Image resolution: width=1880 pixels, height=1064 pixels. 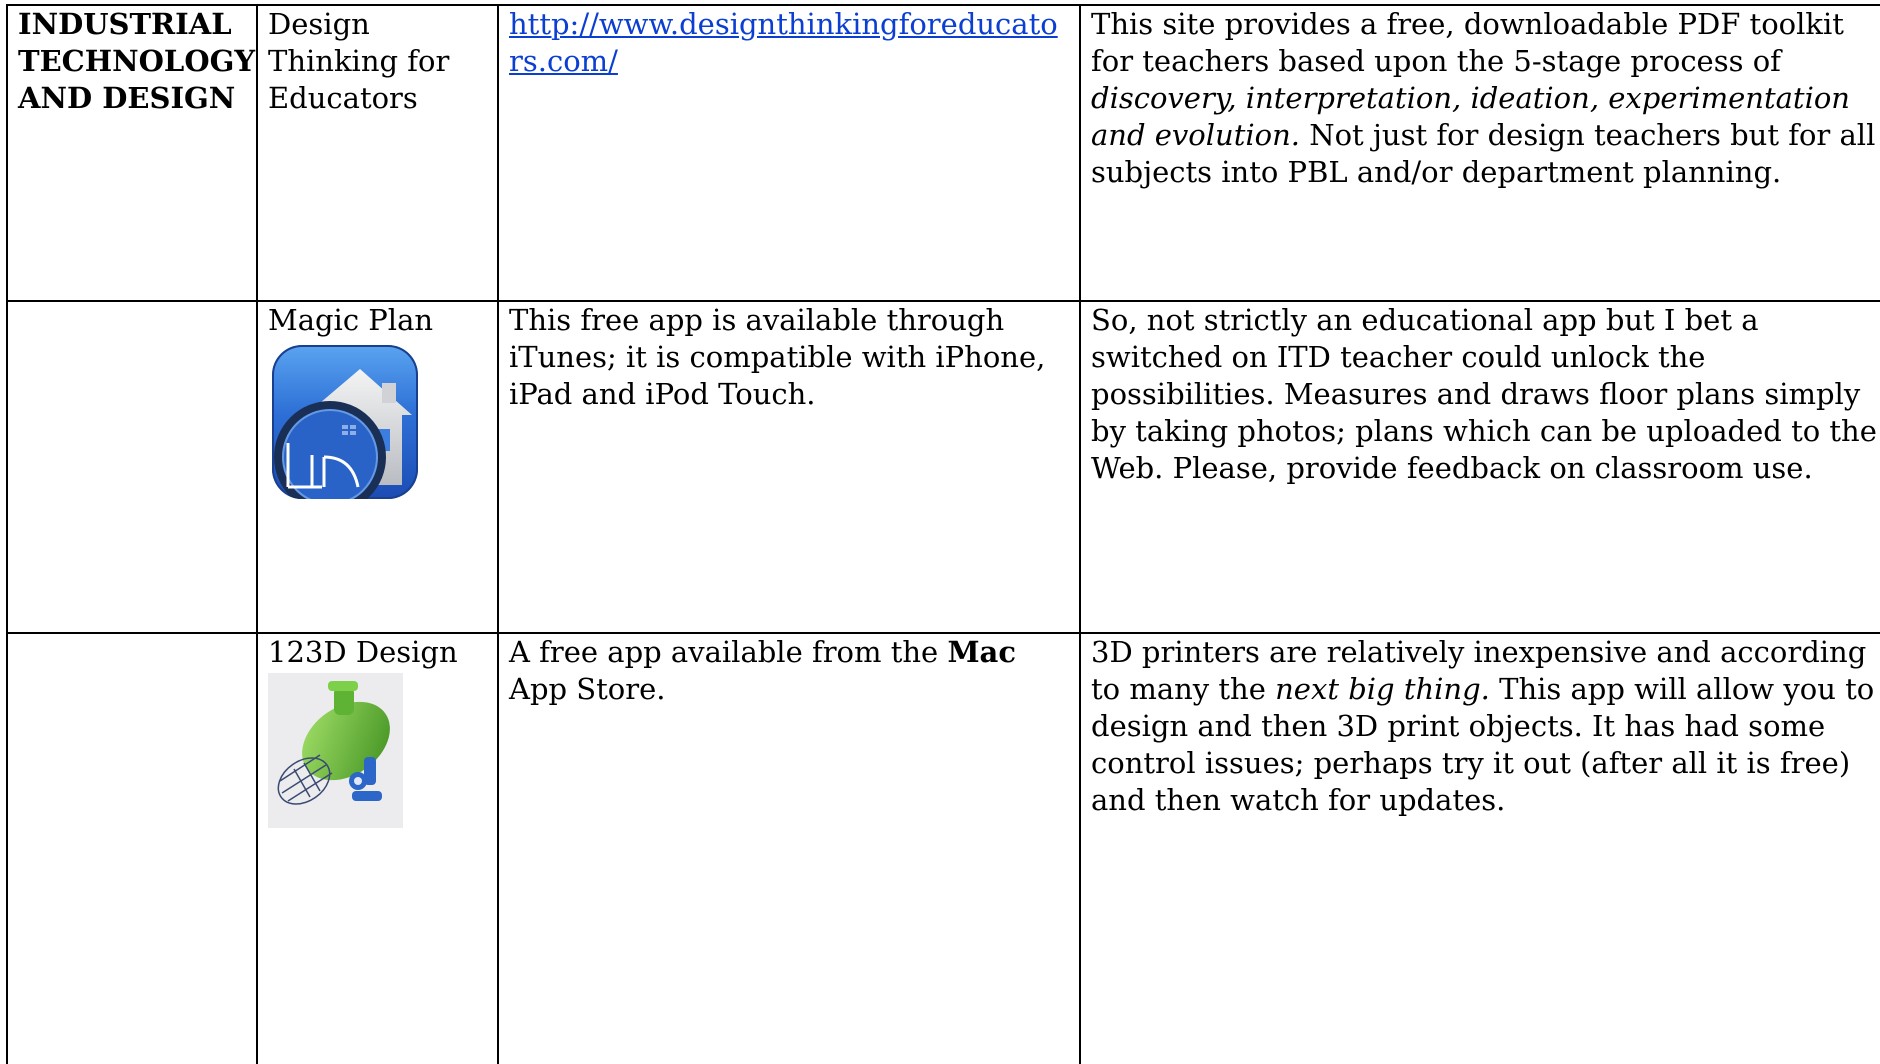 I want to click on subject-cell: INDUSTRIAL TECHNOLOGY AND DESIGN, so click(x=132, y=153).